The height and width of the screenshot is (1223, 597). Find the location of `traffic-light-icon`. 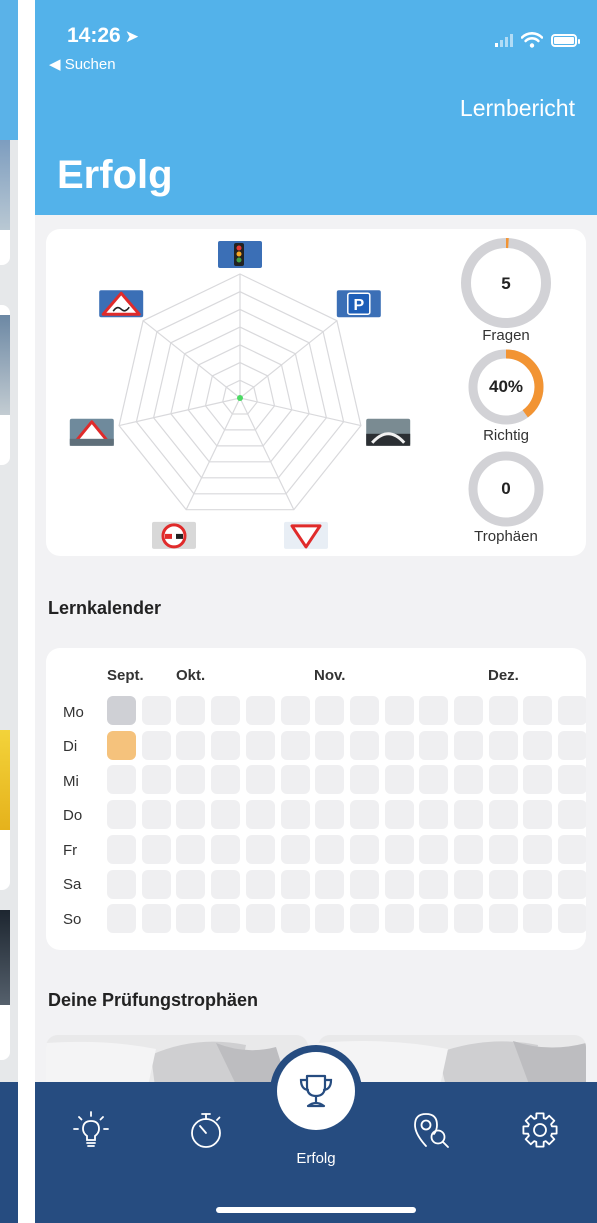

traffic-light-icon is located at coordinates (240, 254).